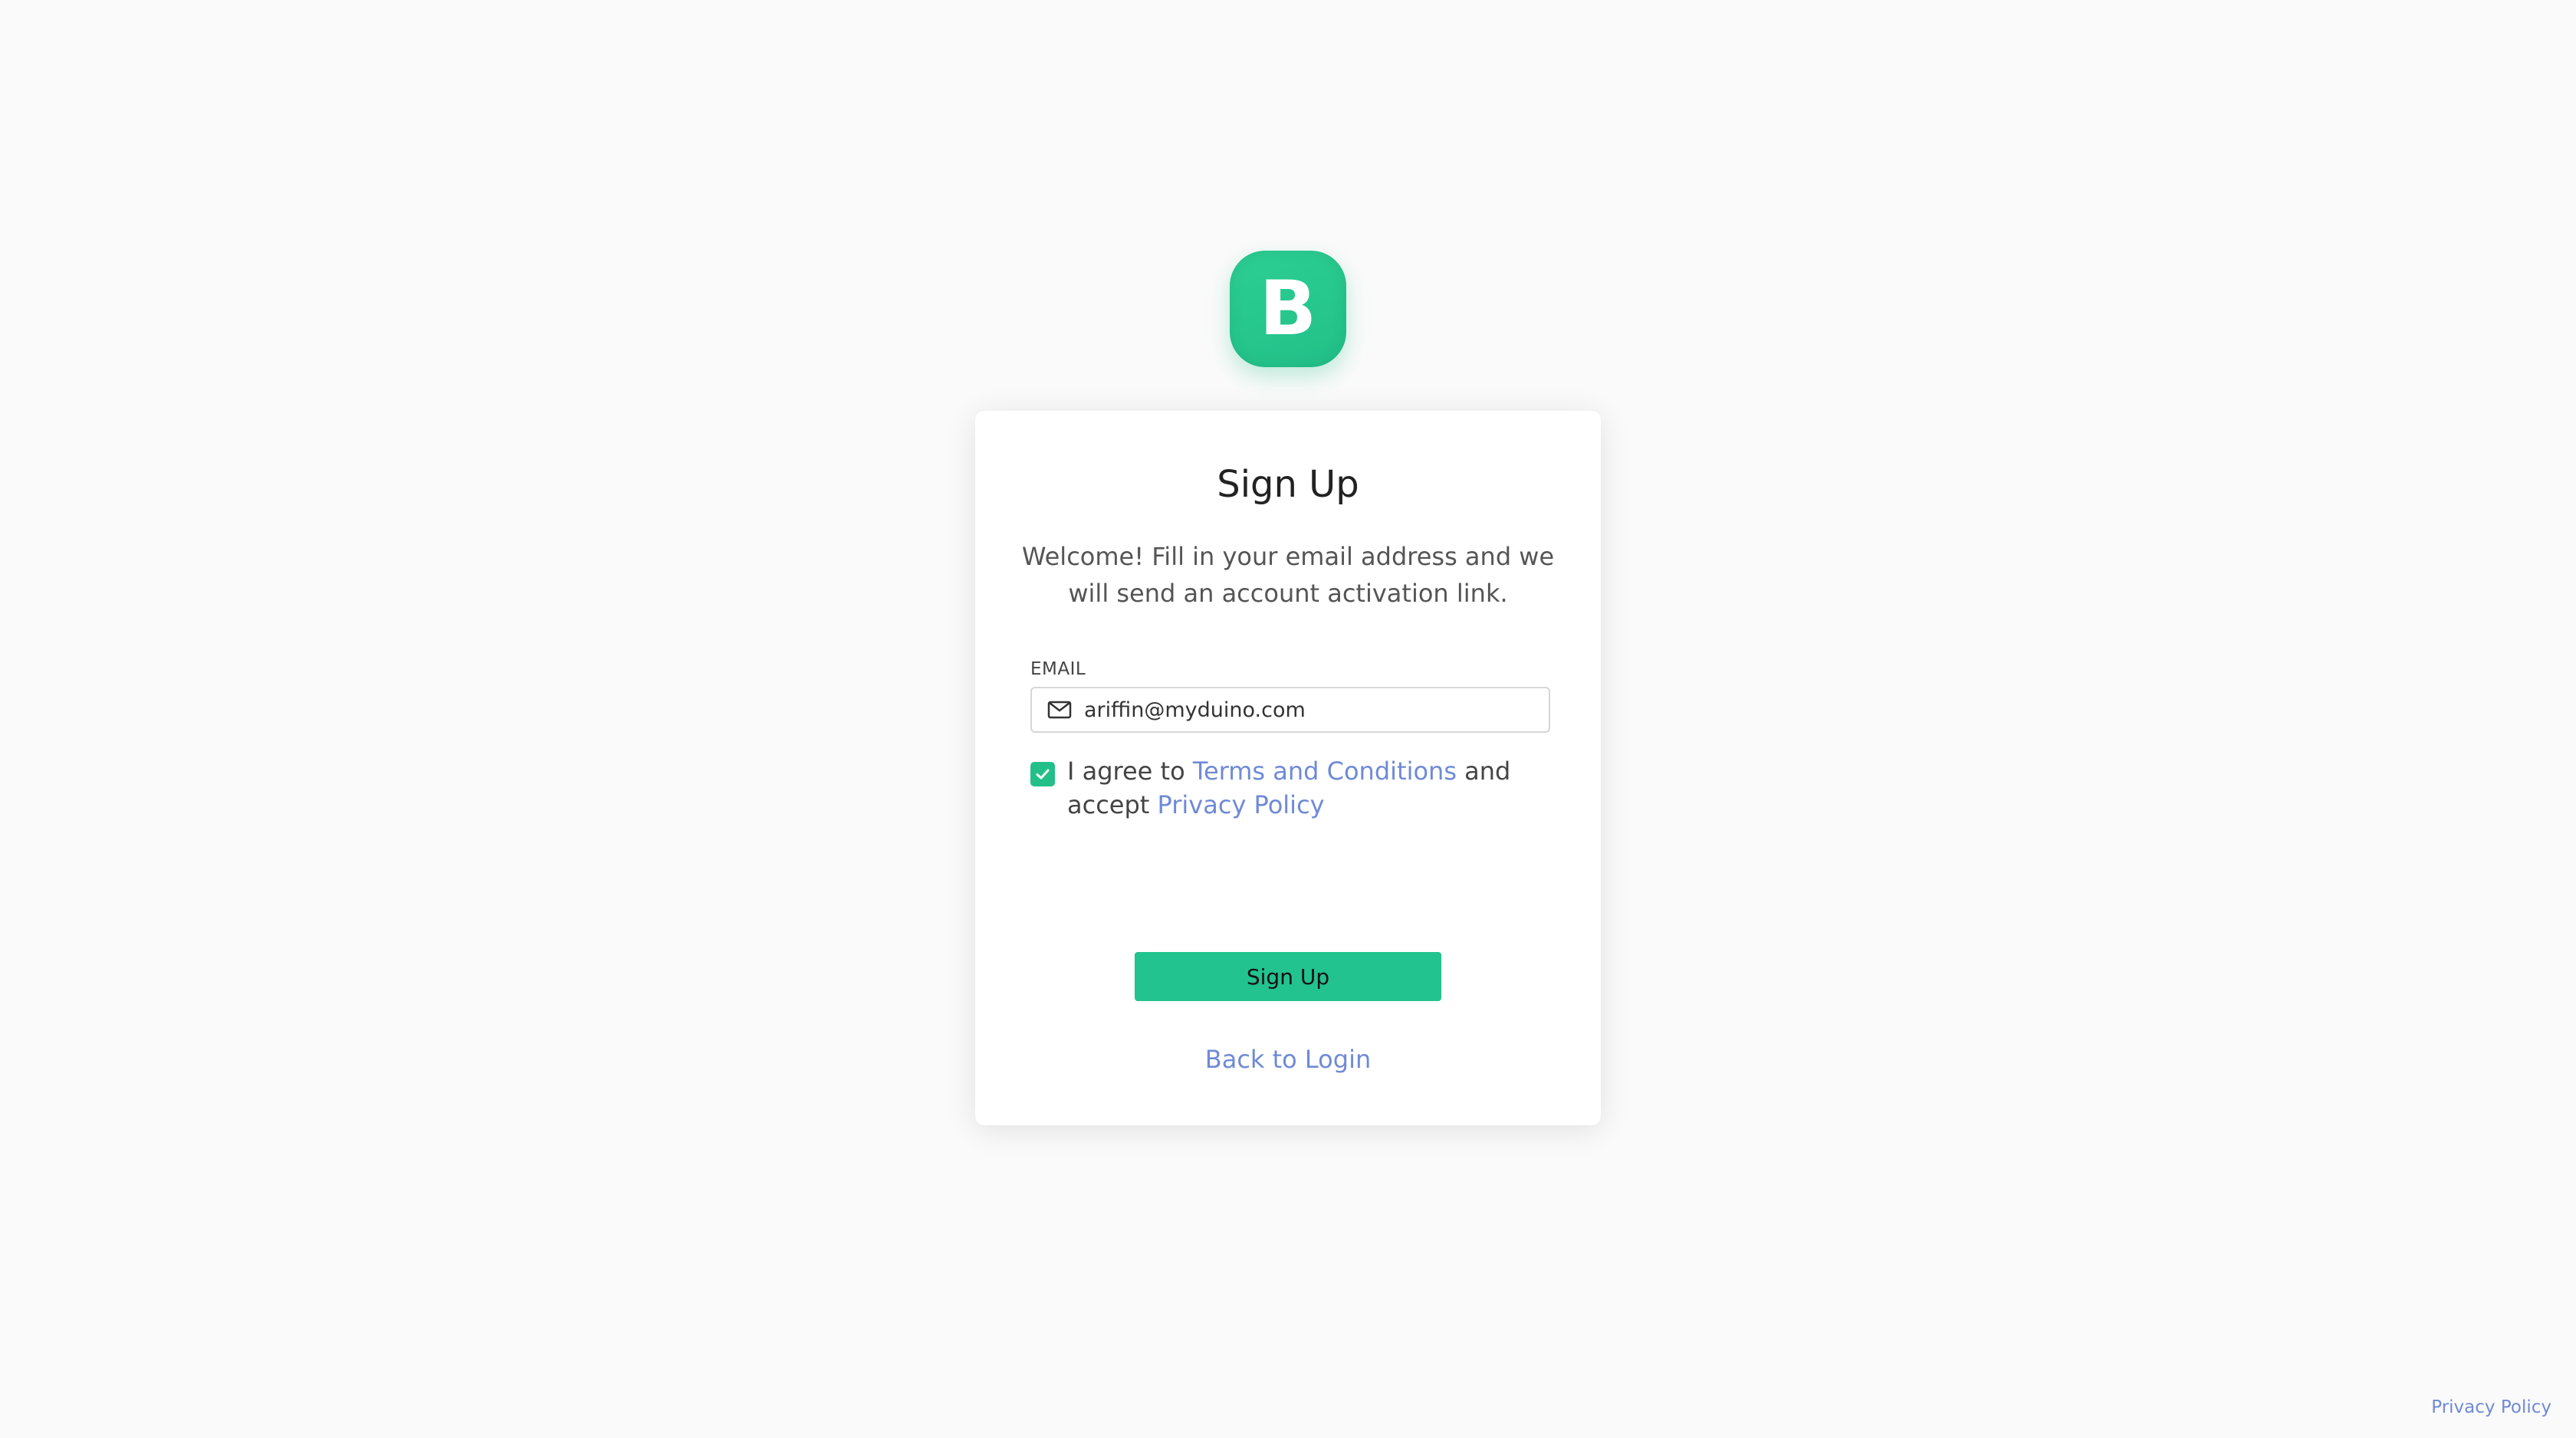  Describe the element at coordinates (1325, 771) in the screenshot. I see `terms-and-conditions-link: Terms and Conditions` at that location.